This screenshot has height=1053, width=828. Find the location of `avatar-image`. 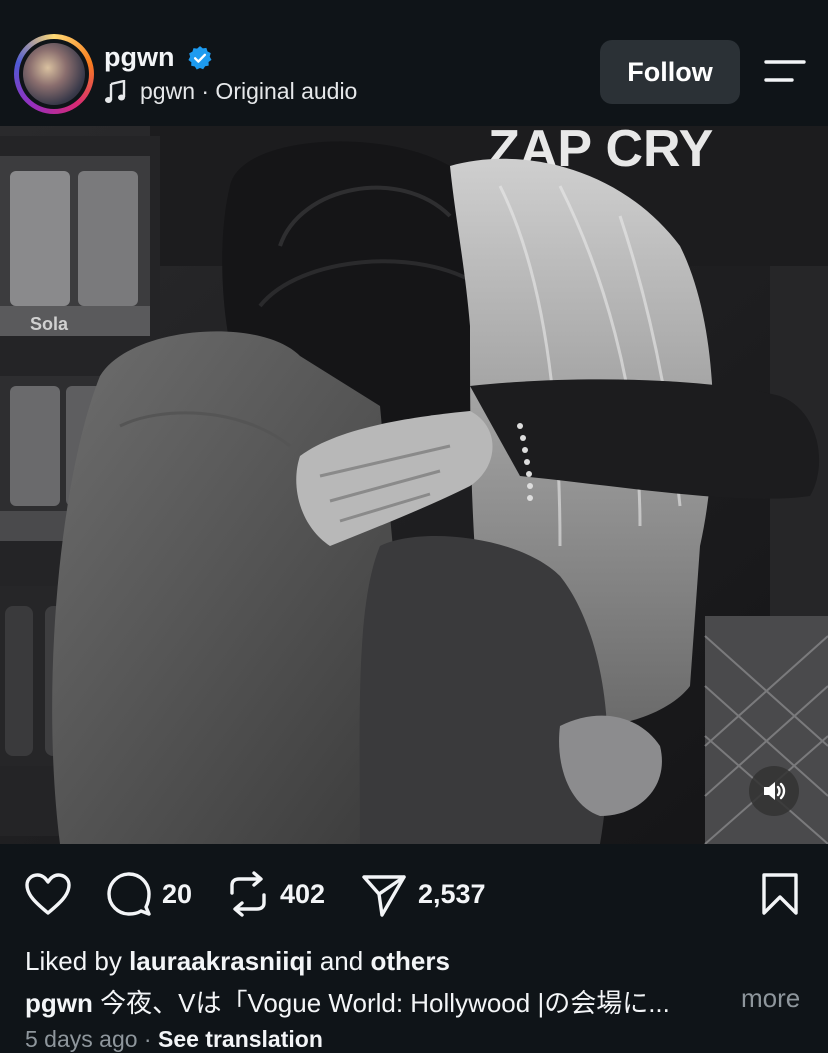

avatar-image is located at coordinates (54, 74).